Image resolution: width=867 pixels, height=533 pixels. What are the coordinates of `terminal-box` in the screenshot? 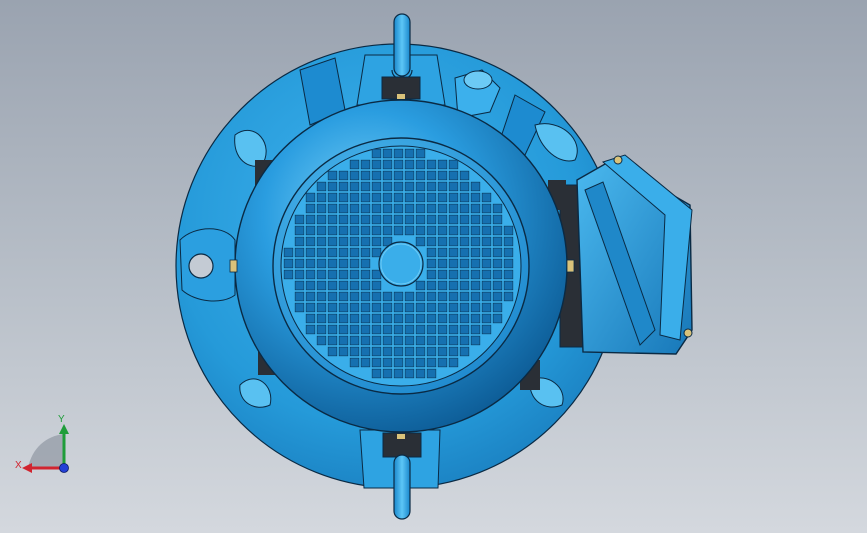 It's located at (626, 254).